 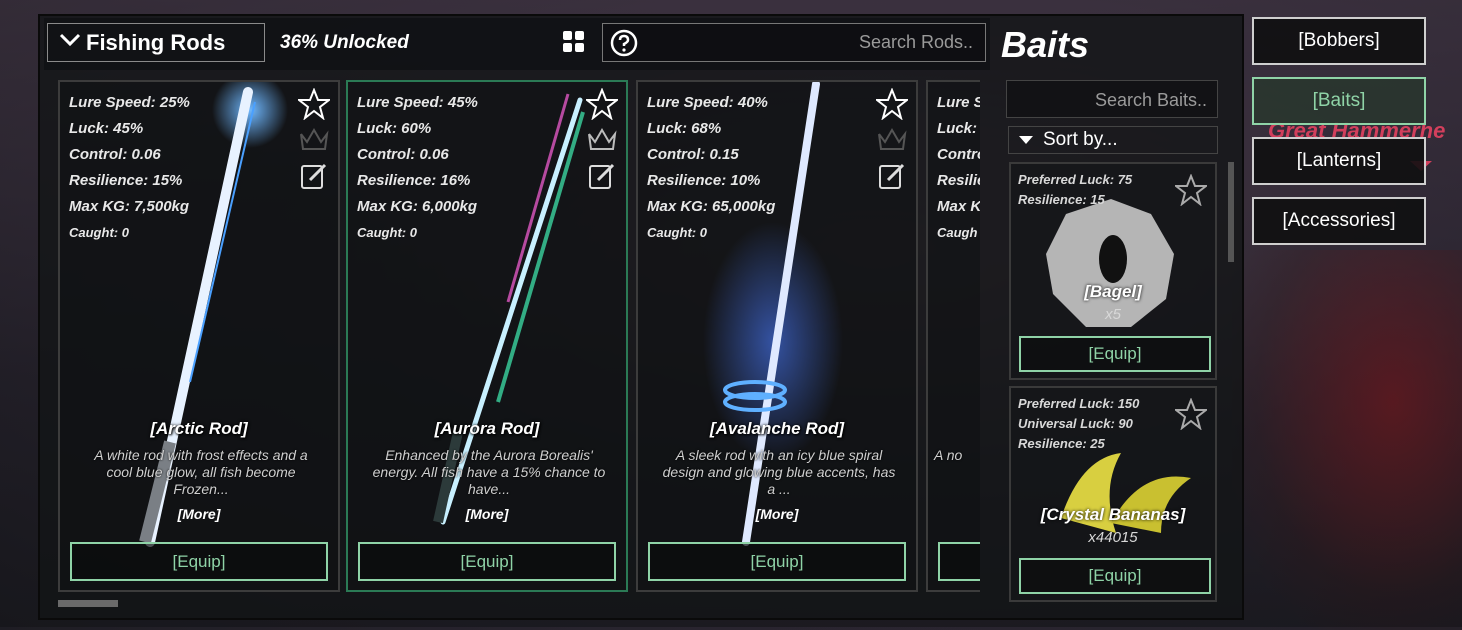 What do you see at coordinates (958, 206) in the screenshot?
I see `stat-max-kg: Max K` at bounding box center [958, 206].